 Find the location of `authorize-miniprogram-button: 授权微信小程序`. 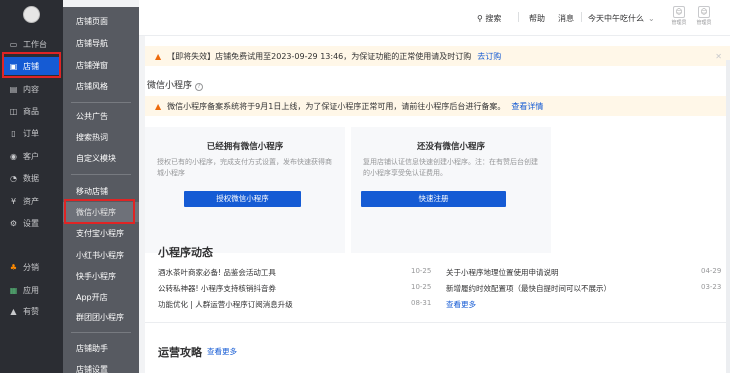

authorize-miniprogram-button: 授权微信小程序 is located at coordinates (242, 199).